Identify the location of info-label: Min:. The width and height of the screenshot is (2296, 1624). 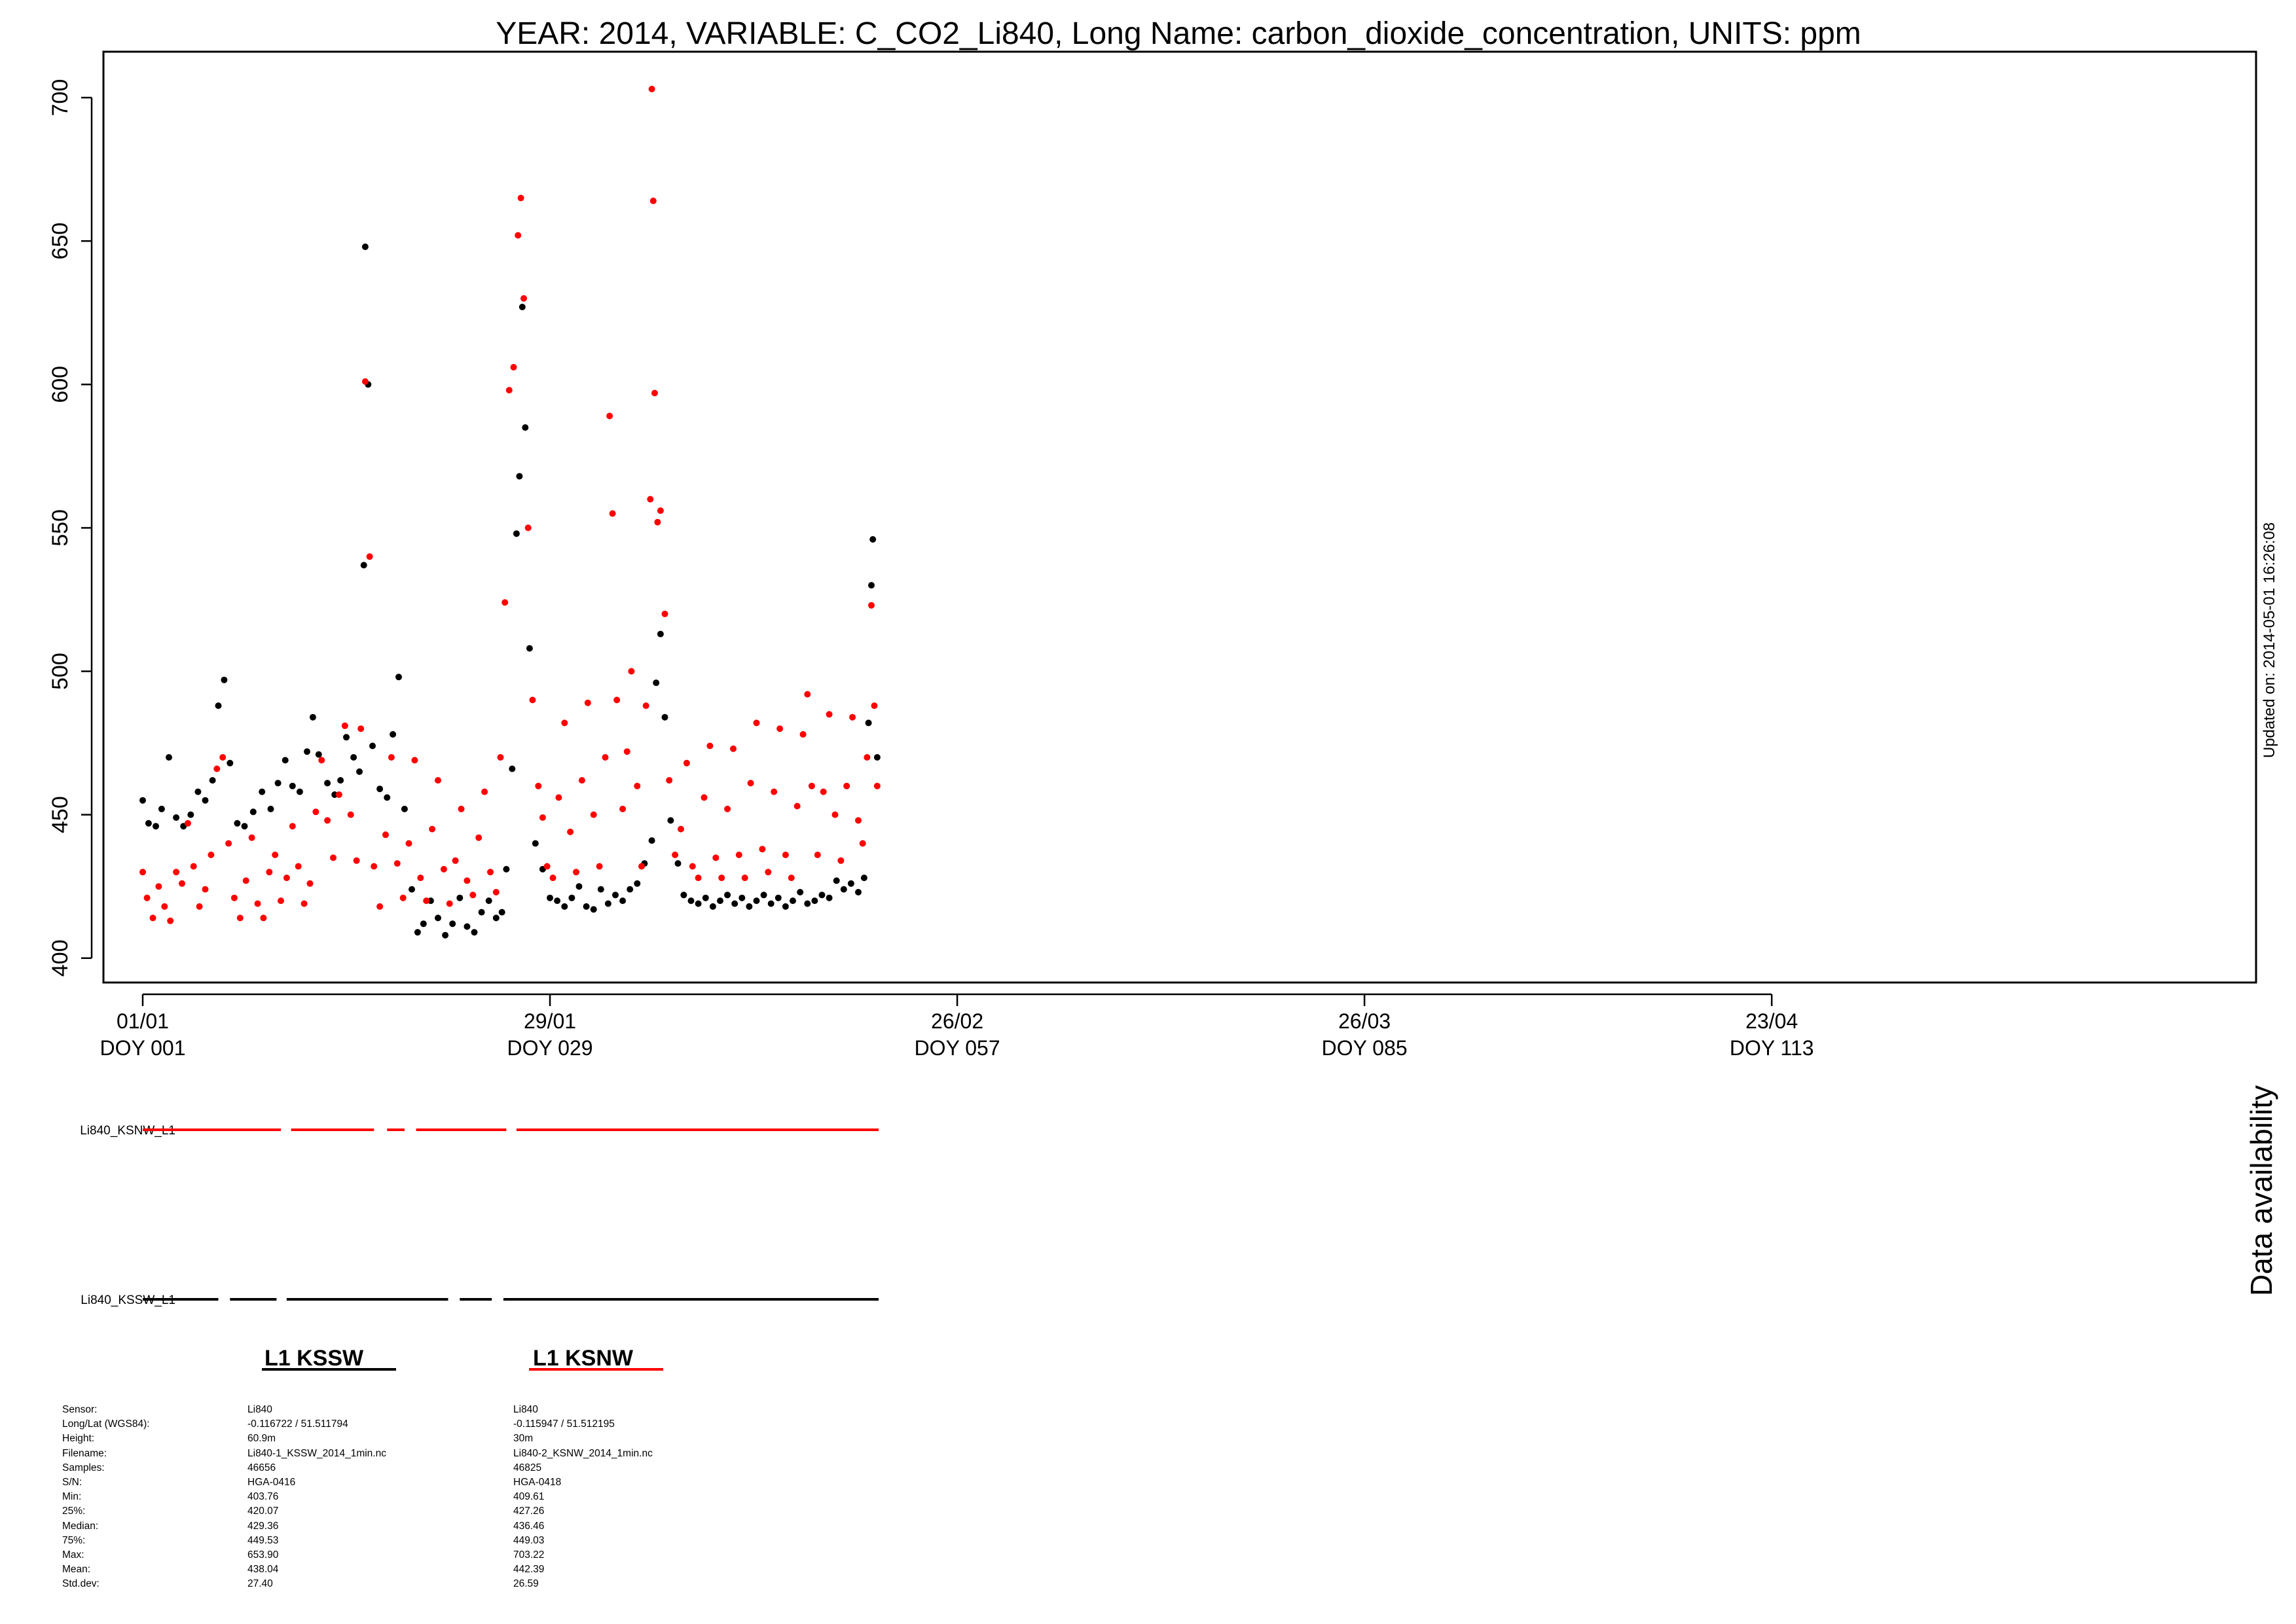
(72, 1497).